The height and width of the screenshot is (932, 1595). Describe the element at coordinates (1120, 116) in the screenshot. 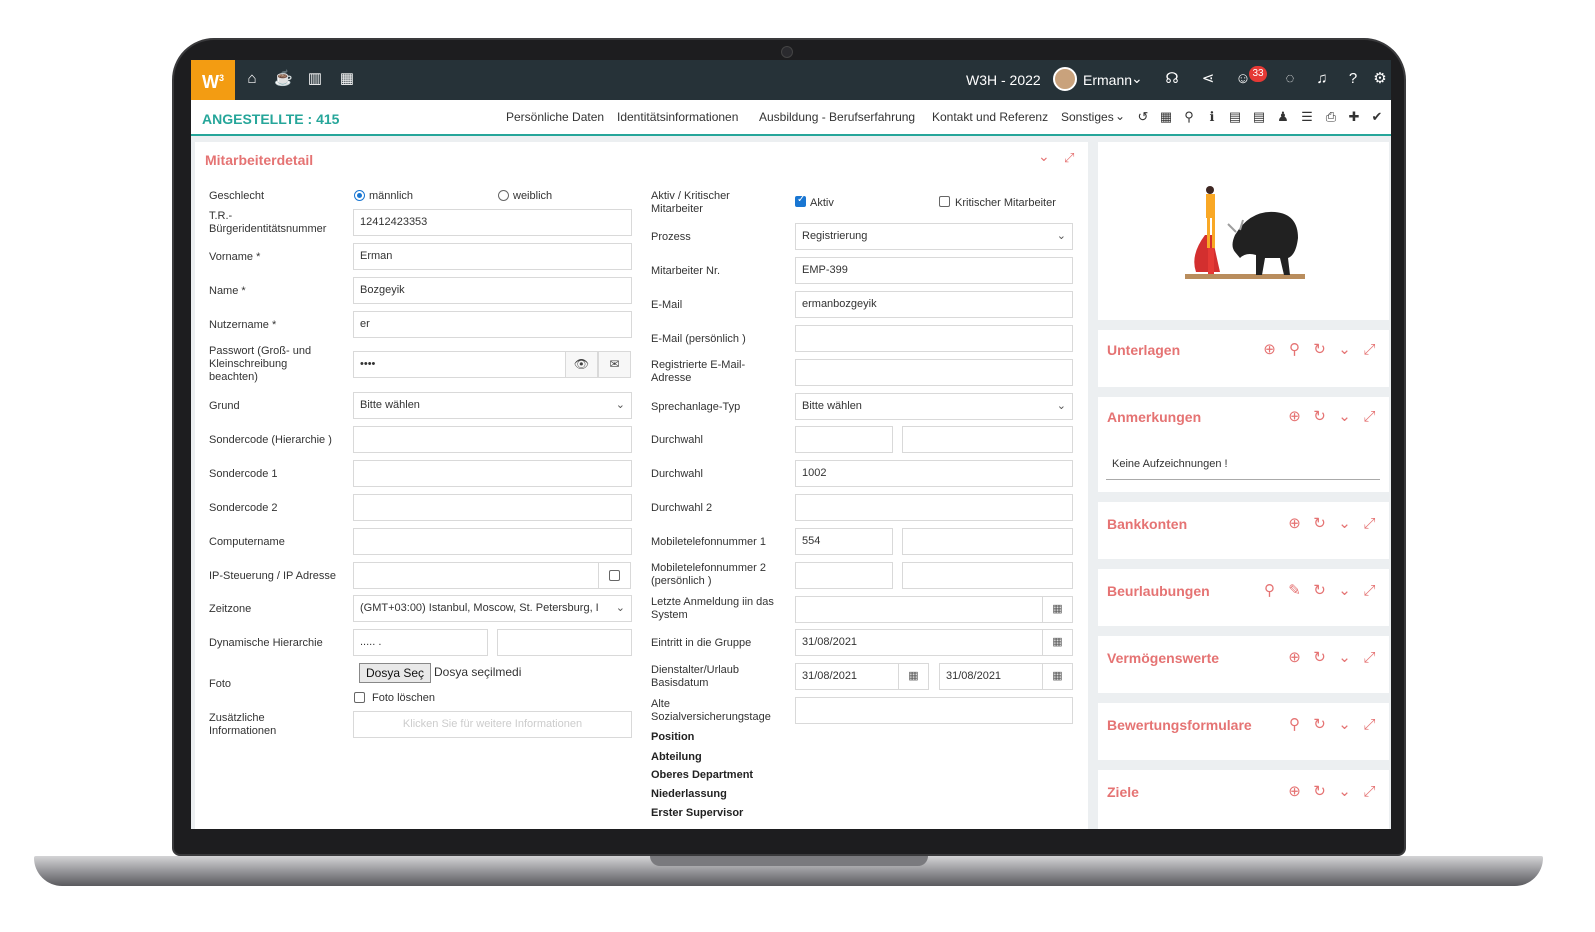

I see `tab-other-chevron-icon: ⌄` at that location.